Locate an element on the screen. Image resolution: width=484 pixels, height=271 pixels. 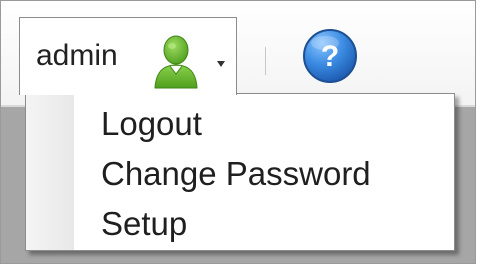
help-icon: ? is located at coordinates (330, 56).